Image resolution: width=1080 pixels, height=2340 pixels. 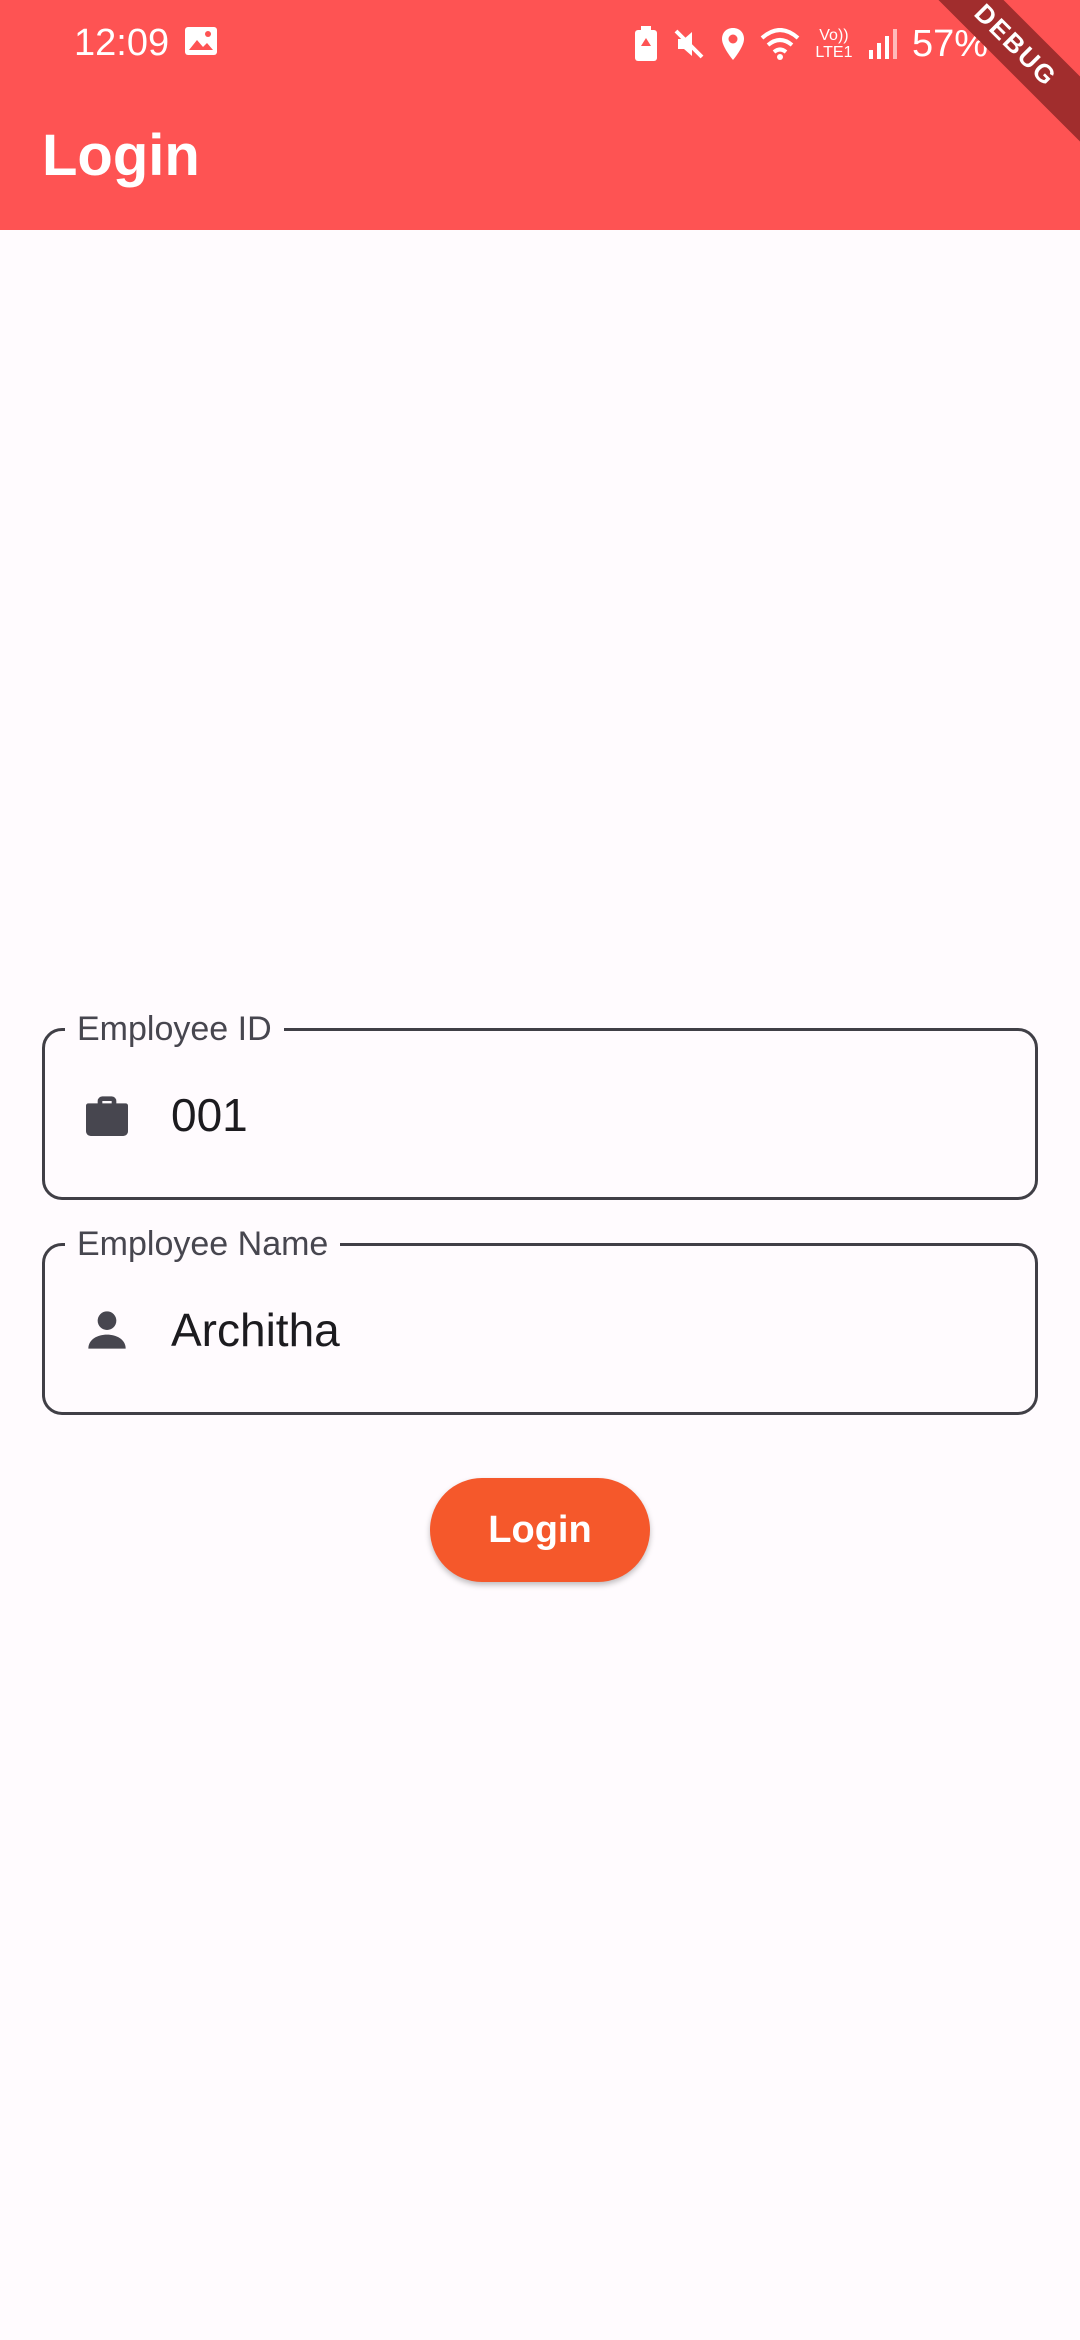 I want to click on employee-id-label: Employee ID, so click(x=174, y=1029).